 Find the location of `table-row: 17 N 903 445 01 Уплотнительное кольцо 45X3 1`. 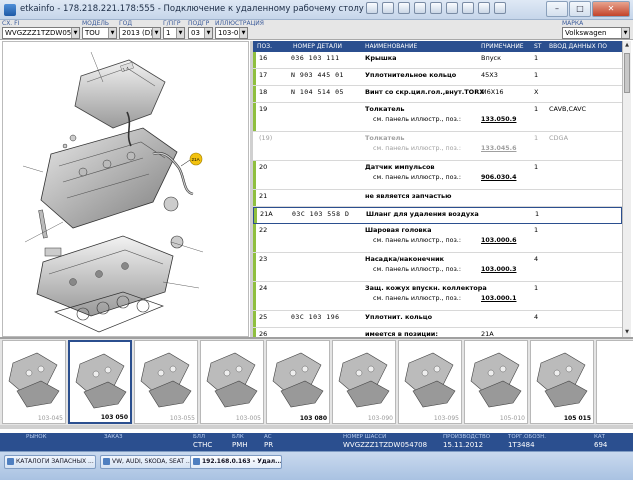

table-row: 17 N 903 445 01 Уплотнительное кольцо 45X3 1 is located at coordinates (437, 77).